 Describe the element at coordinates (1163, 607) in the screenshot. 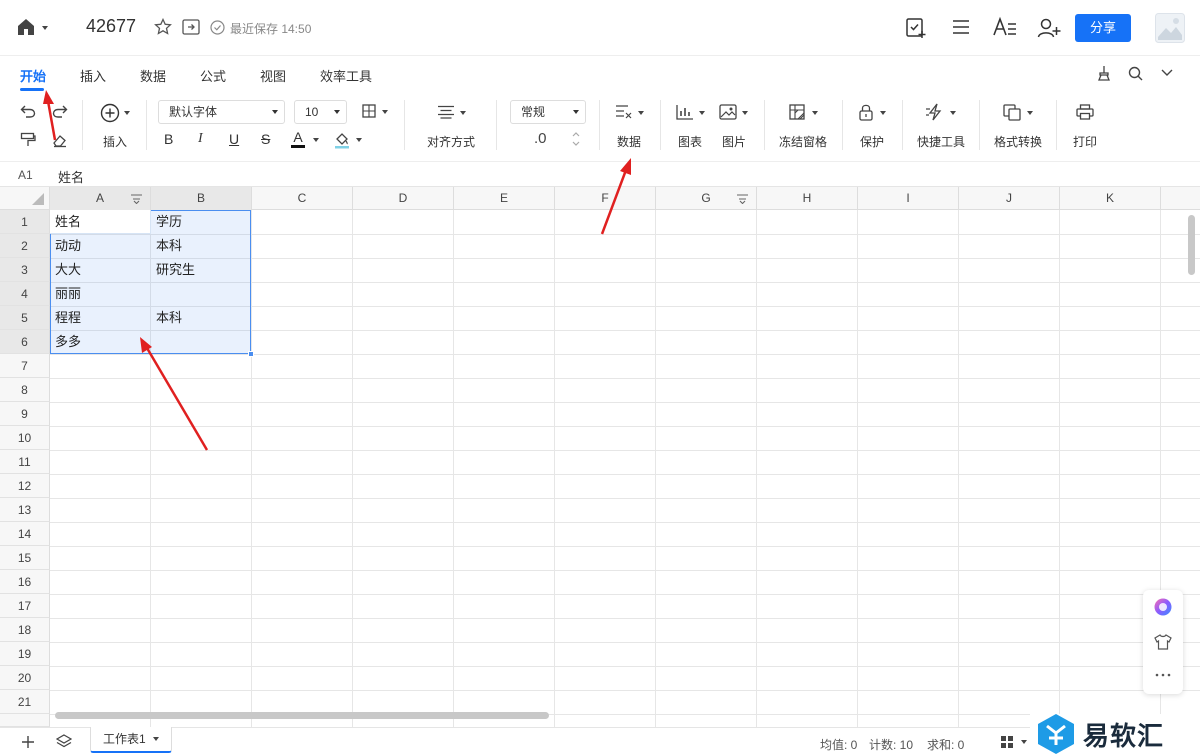

I see `ai-assistant-icon` at that location.